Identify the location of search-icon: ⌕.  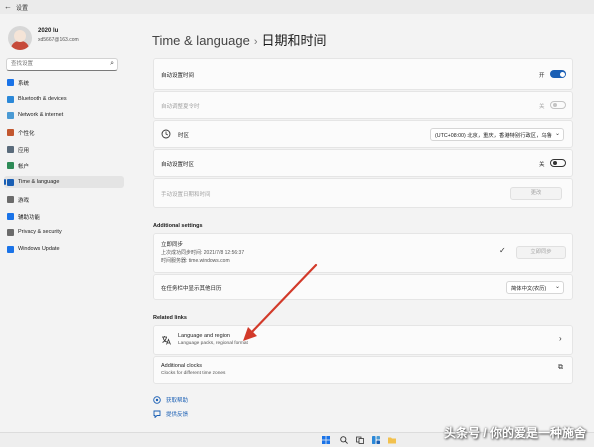
(112, 64).